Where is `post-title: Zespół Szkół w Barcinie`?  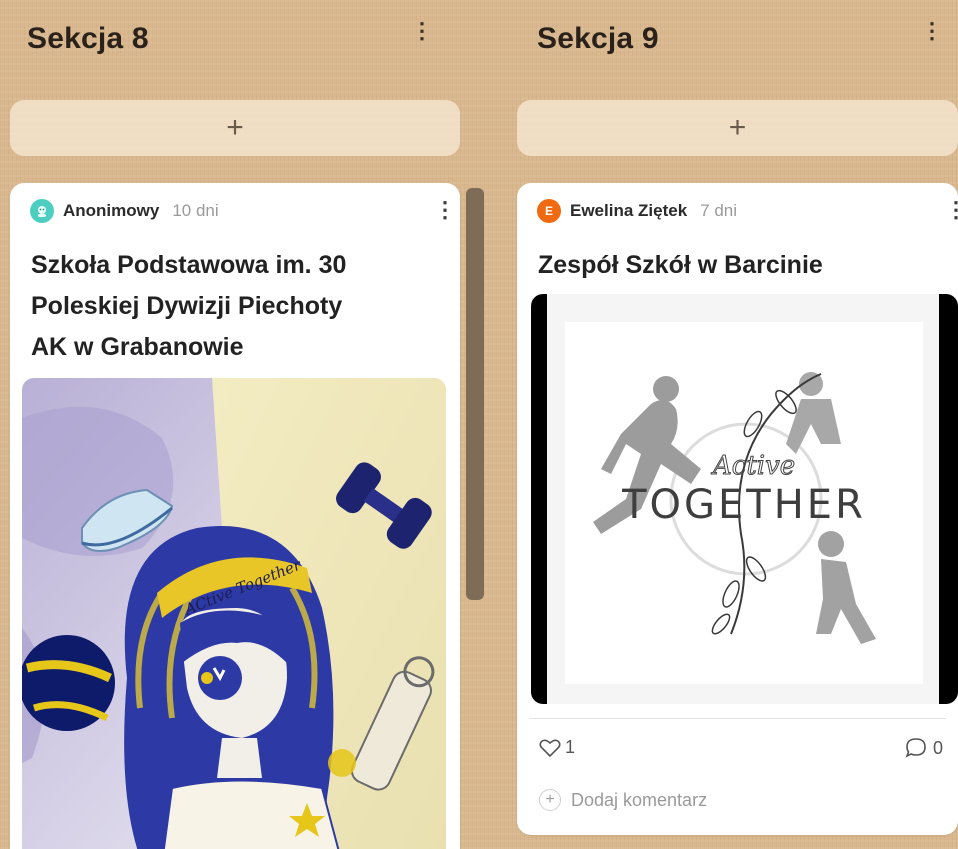 post-title: Zespół Szkół w Barcinie is located at coordinates (680, 265).